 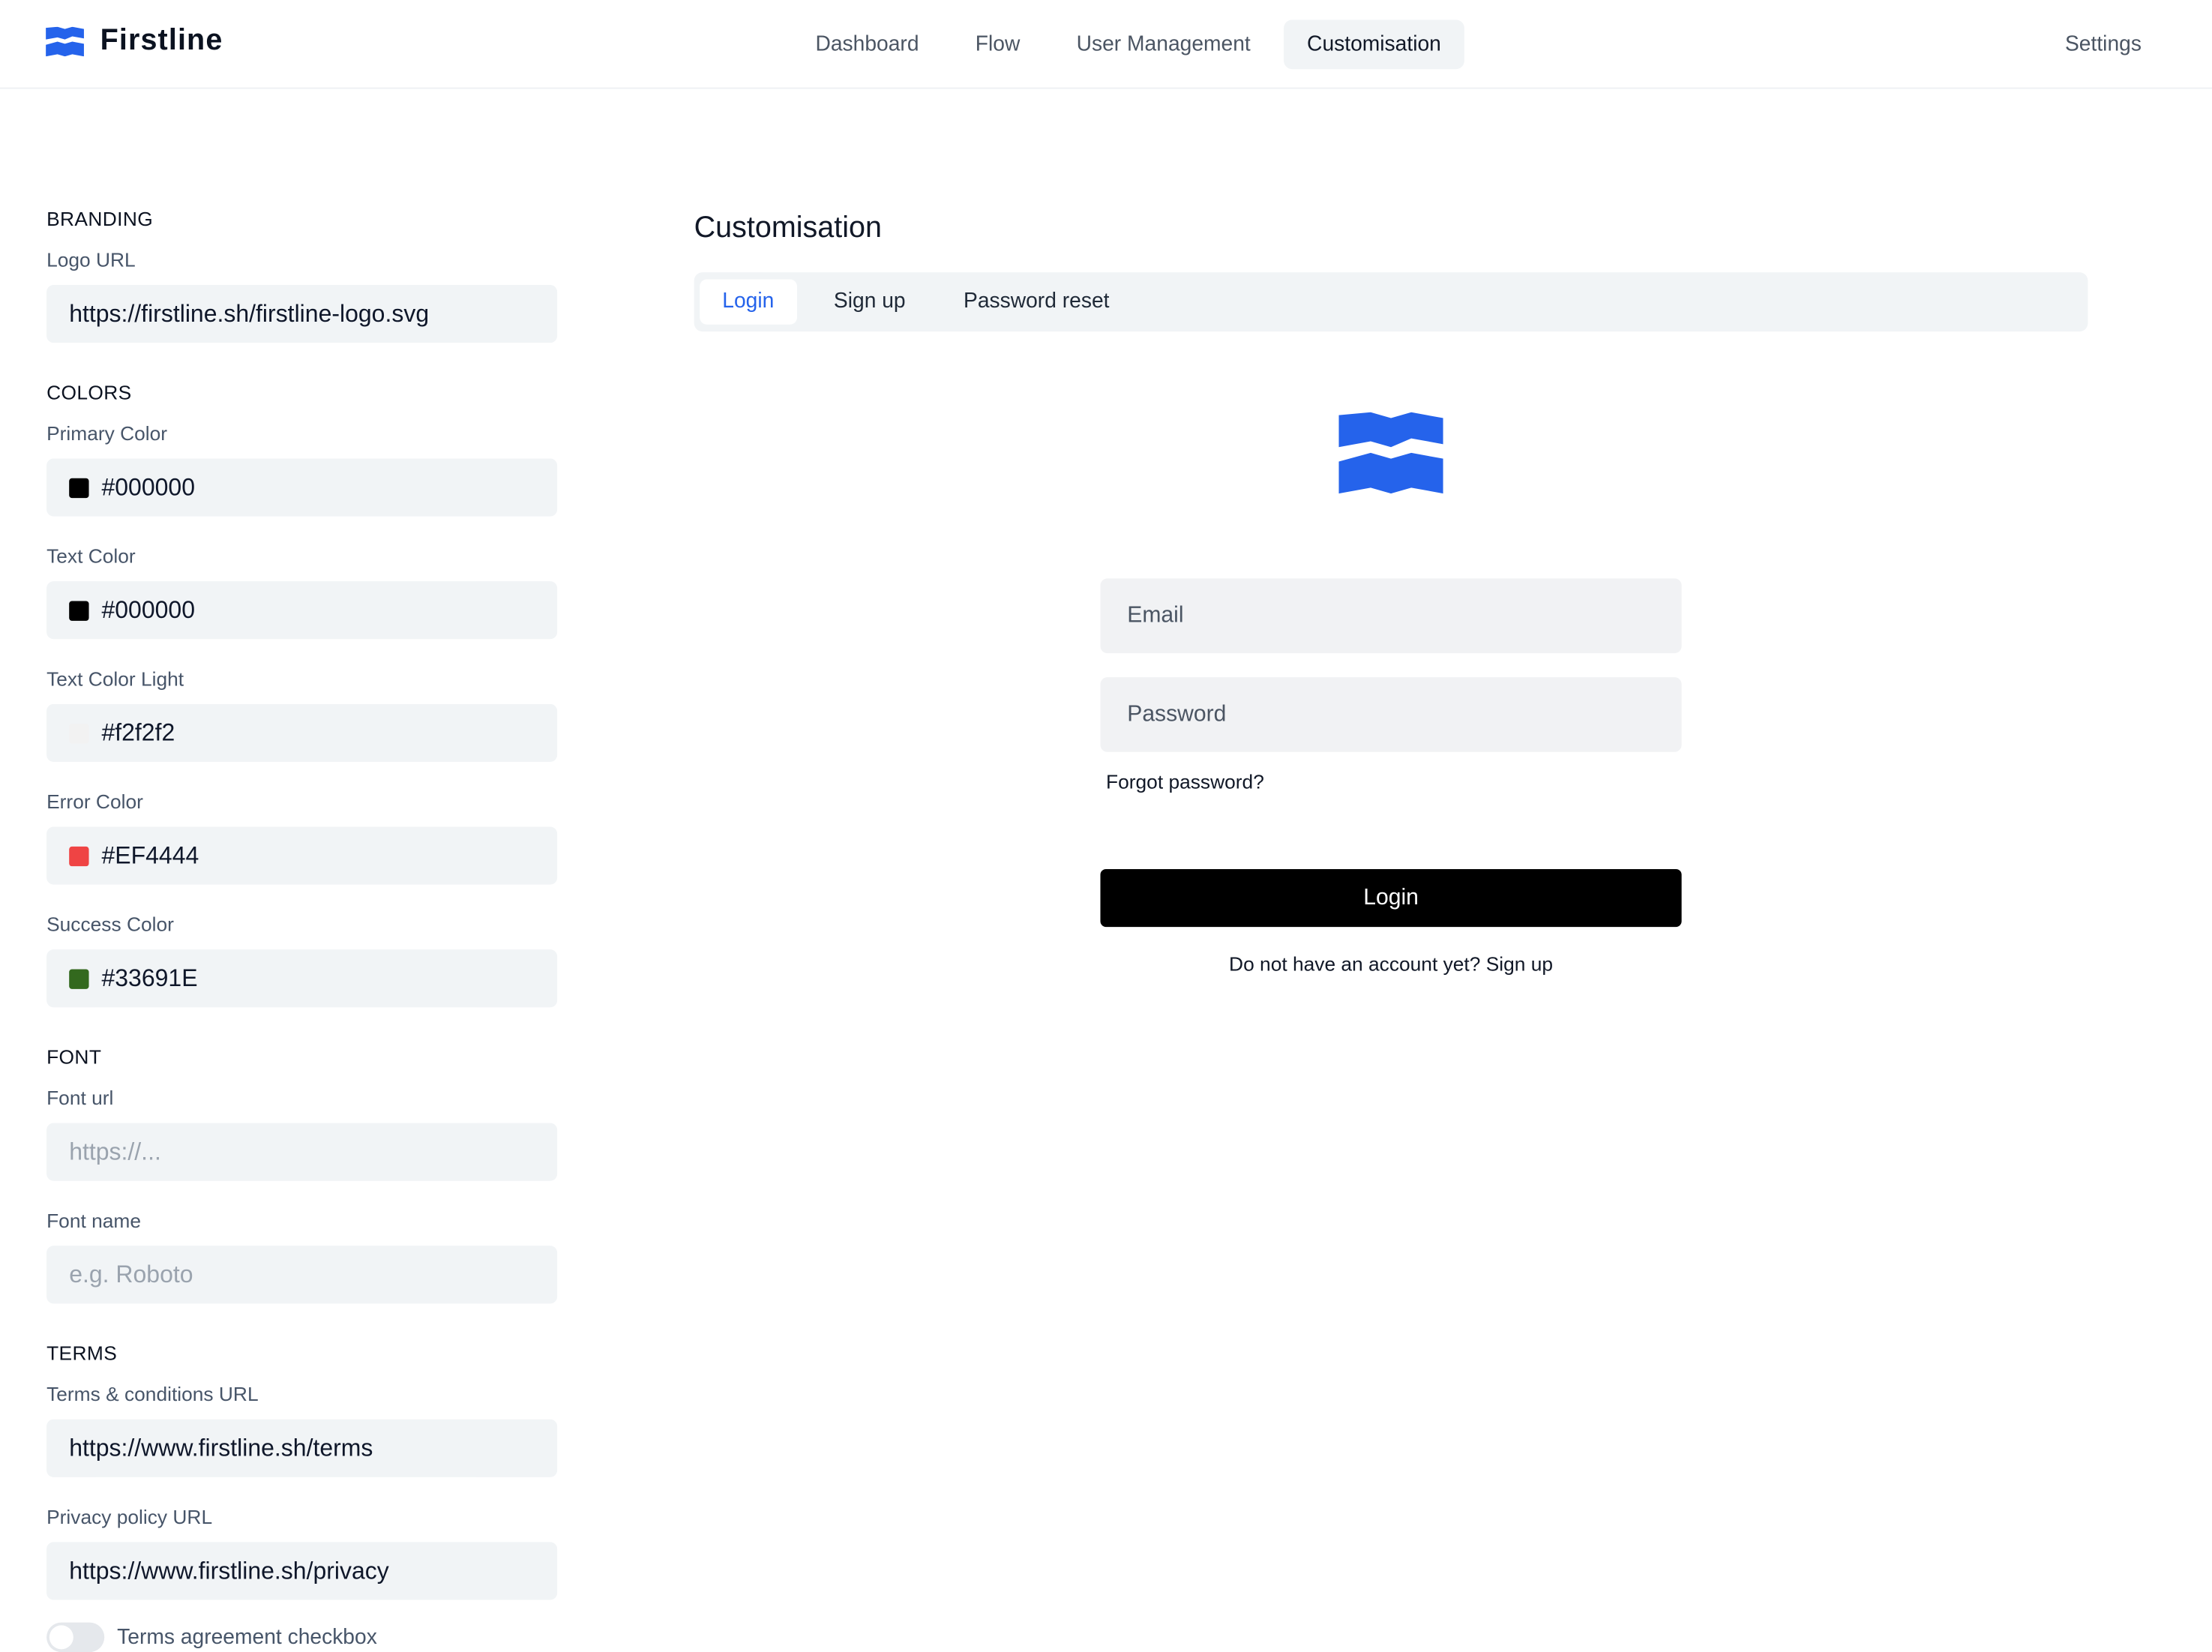 What do you see at coordinates (82, 1354) in the screenshot?
I see `section-title-terms: TERMS` at bounding box center [82, 1354].